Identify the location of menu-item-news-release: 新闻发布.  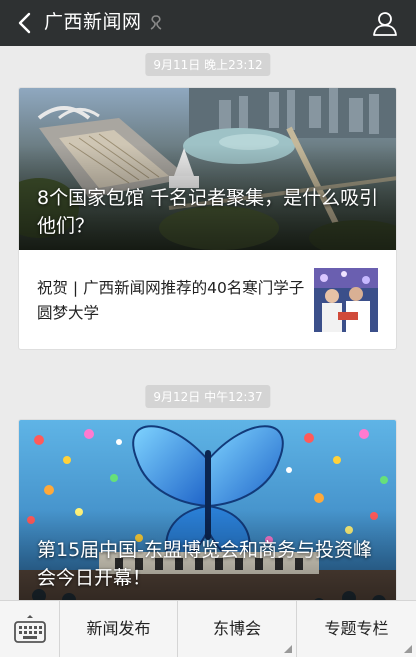
(119, 629).